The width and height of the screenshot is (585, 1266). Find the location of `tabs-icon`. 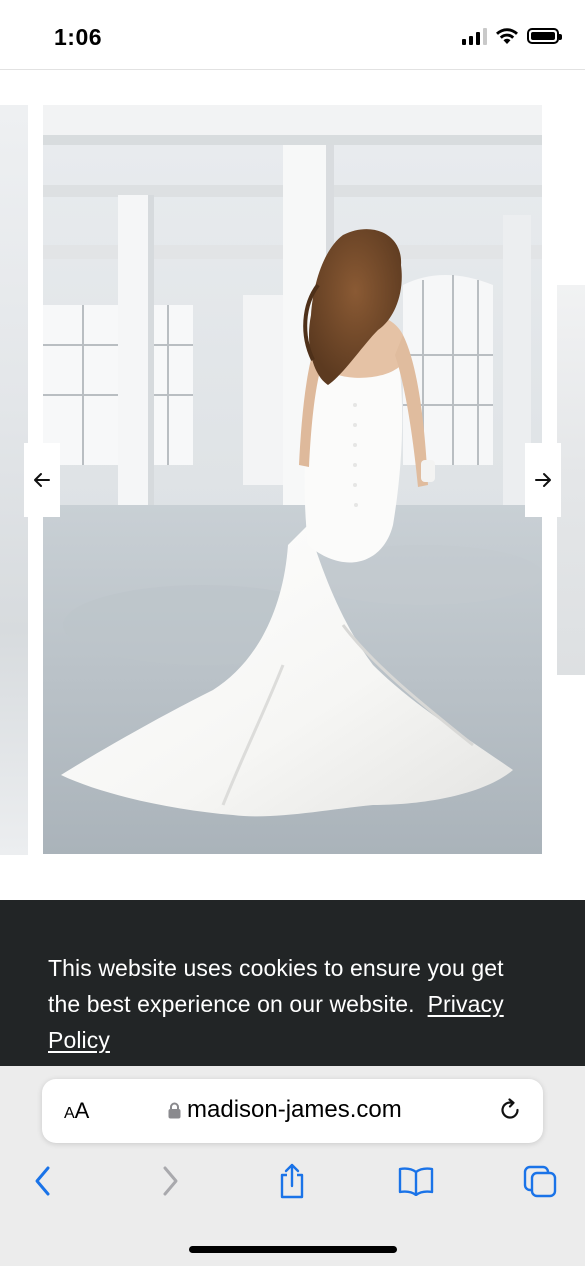

tabs-icon is located at coordinates (540, 1181).